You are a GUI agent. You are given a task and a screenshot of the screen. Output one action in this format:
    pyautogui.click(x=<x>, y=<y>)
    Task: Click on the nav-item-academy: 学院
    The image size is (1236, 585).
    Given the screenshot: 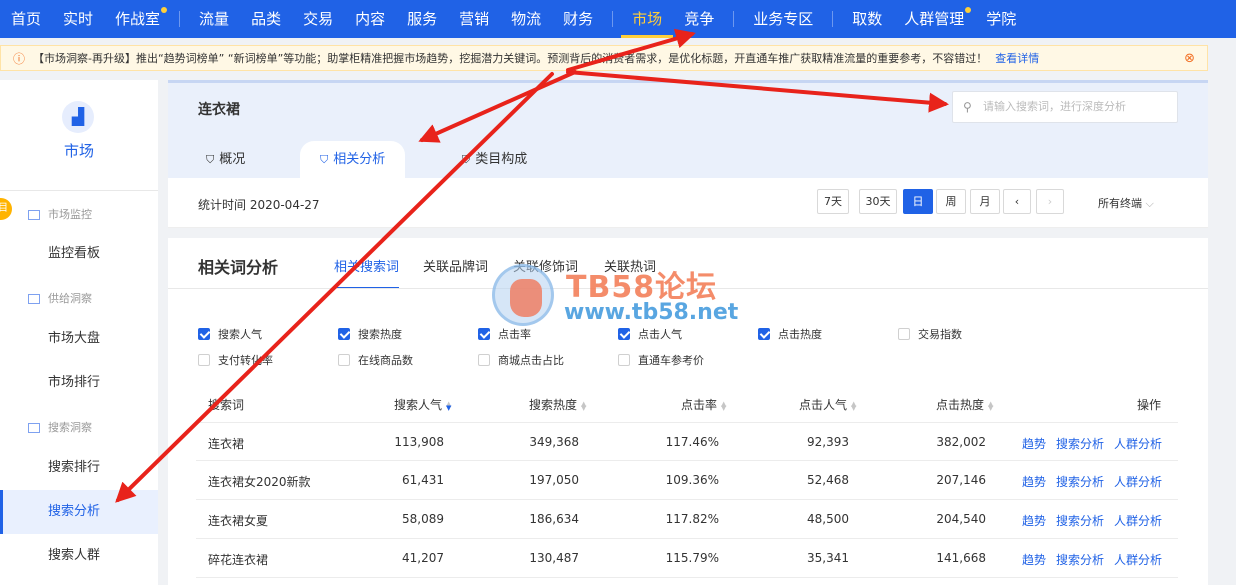 What is the action you would take?
    pyautogui.click(x=1001, y=19)
    